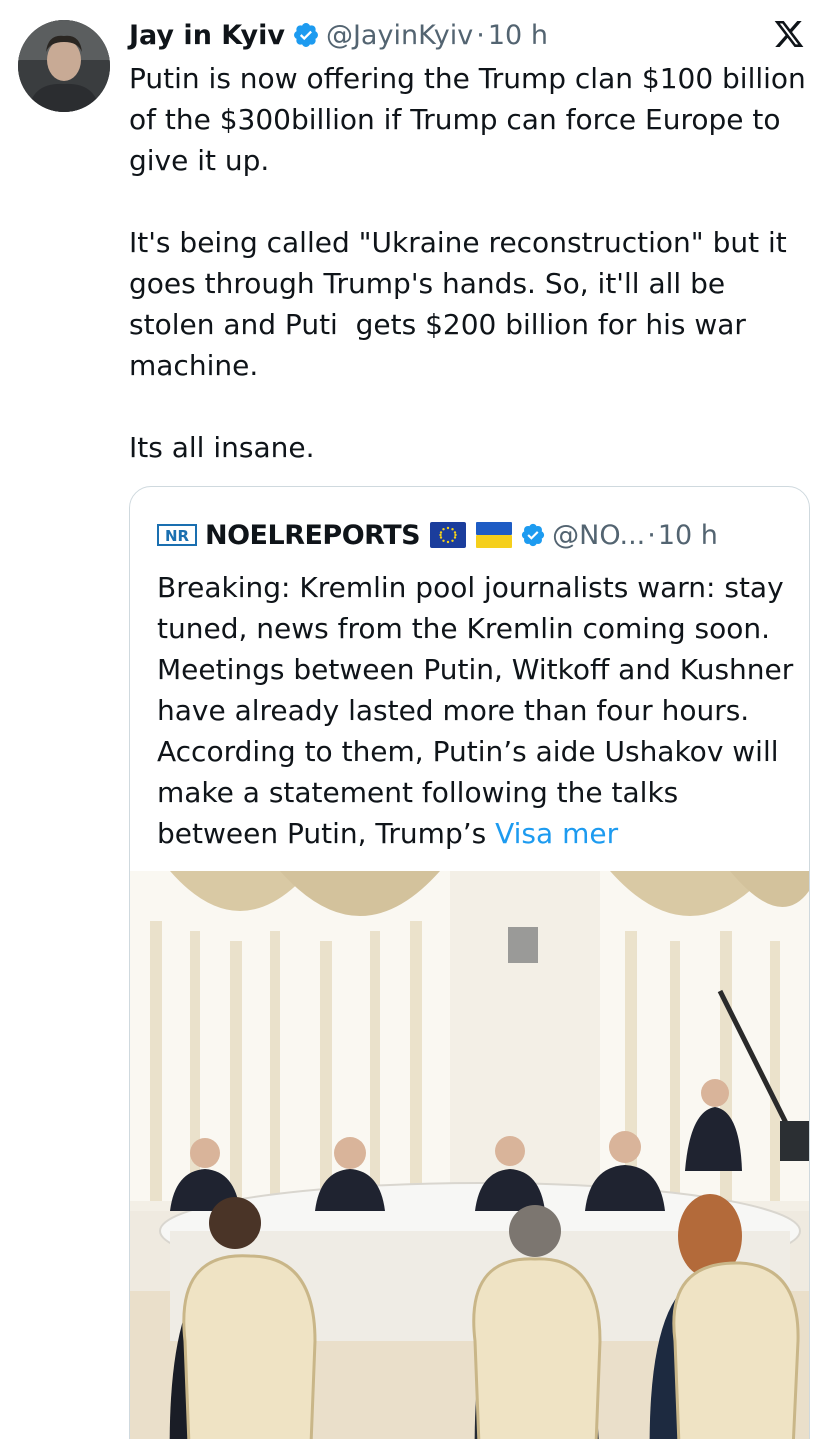  What do you see at coordinates (207, 35) in the screenshot?
I see `author-name: Jay in Kyiv` at bounding box center [207, 35].